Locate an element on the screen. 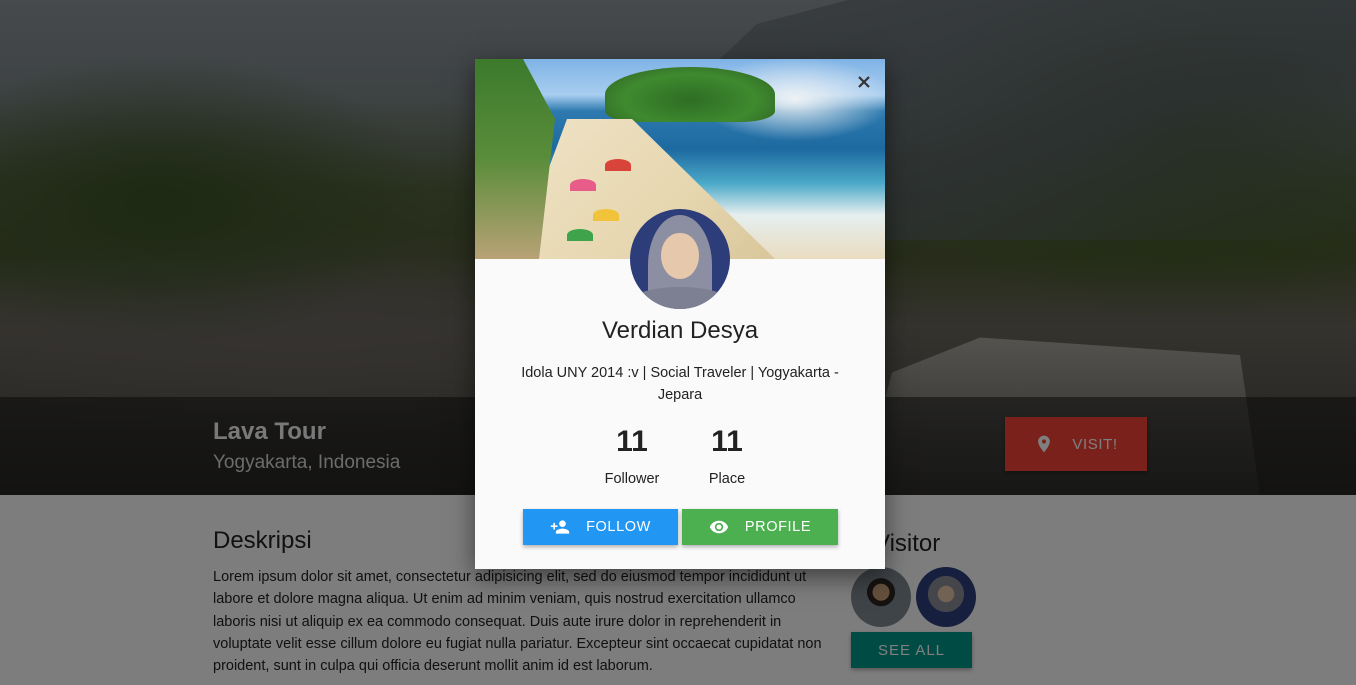 The height and width of the screenshot is (685, 1356). place-label: Place is located at coordinates (727, 479).